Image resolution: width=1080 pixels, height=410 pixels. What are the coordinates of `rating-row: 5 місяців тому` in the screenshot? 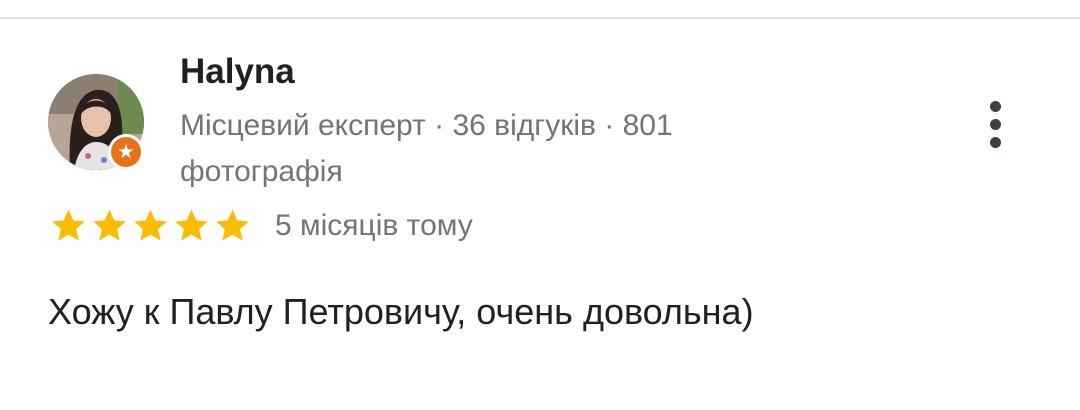 It's located at (260, 226).